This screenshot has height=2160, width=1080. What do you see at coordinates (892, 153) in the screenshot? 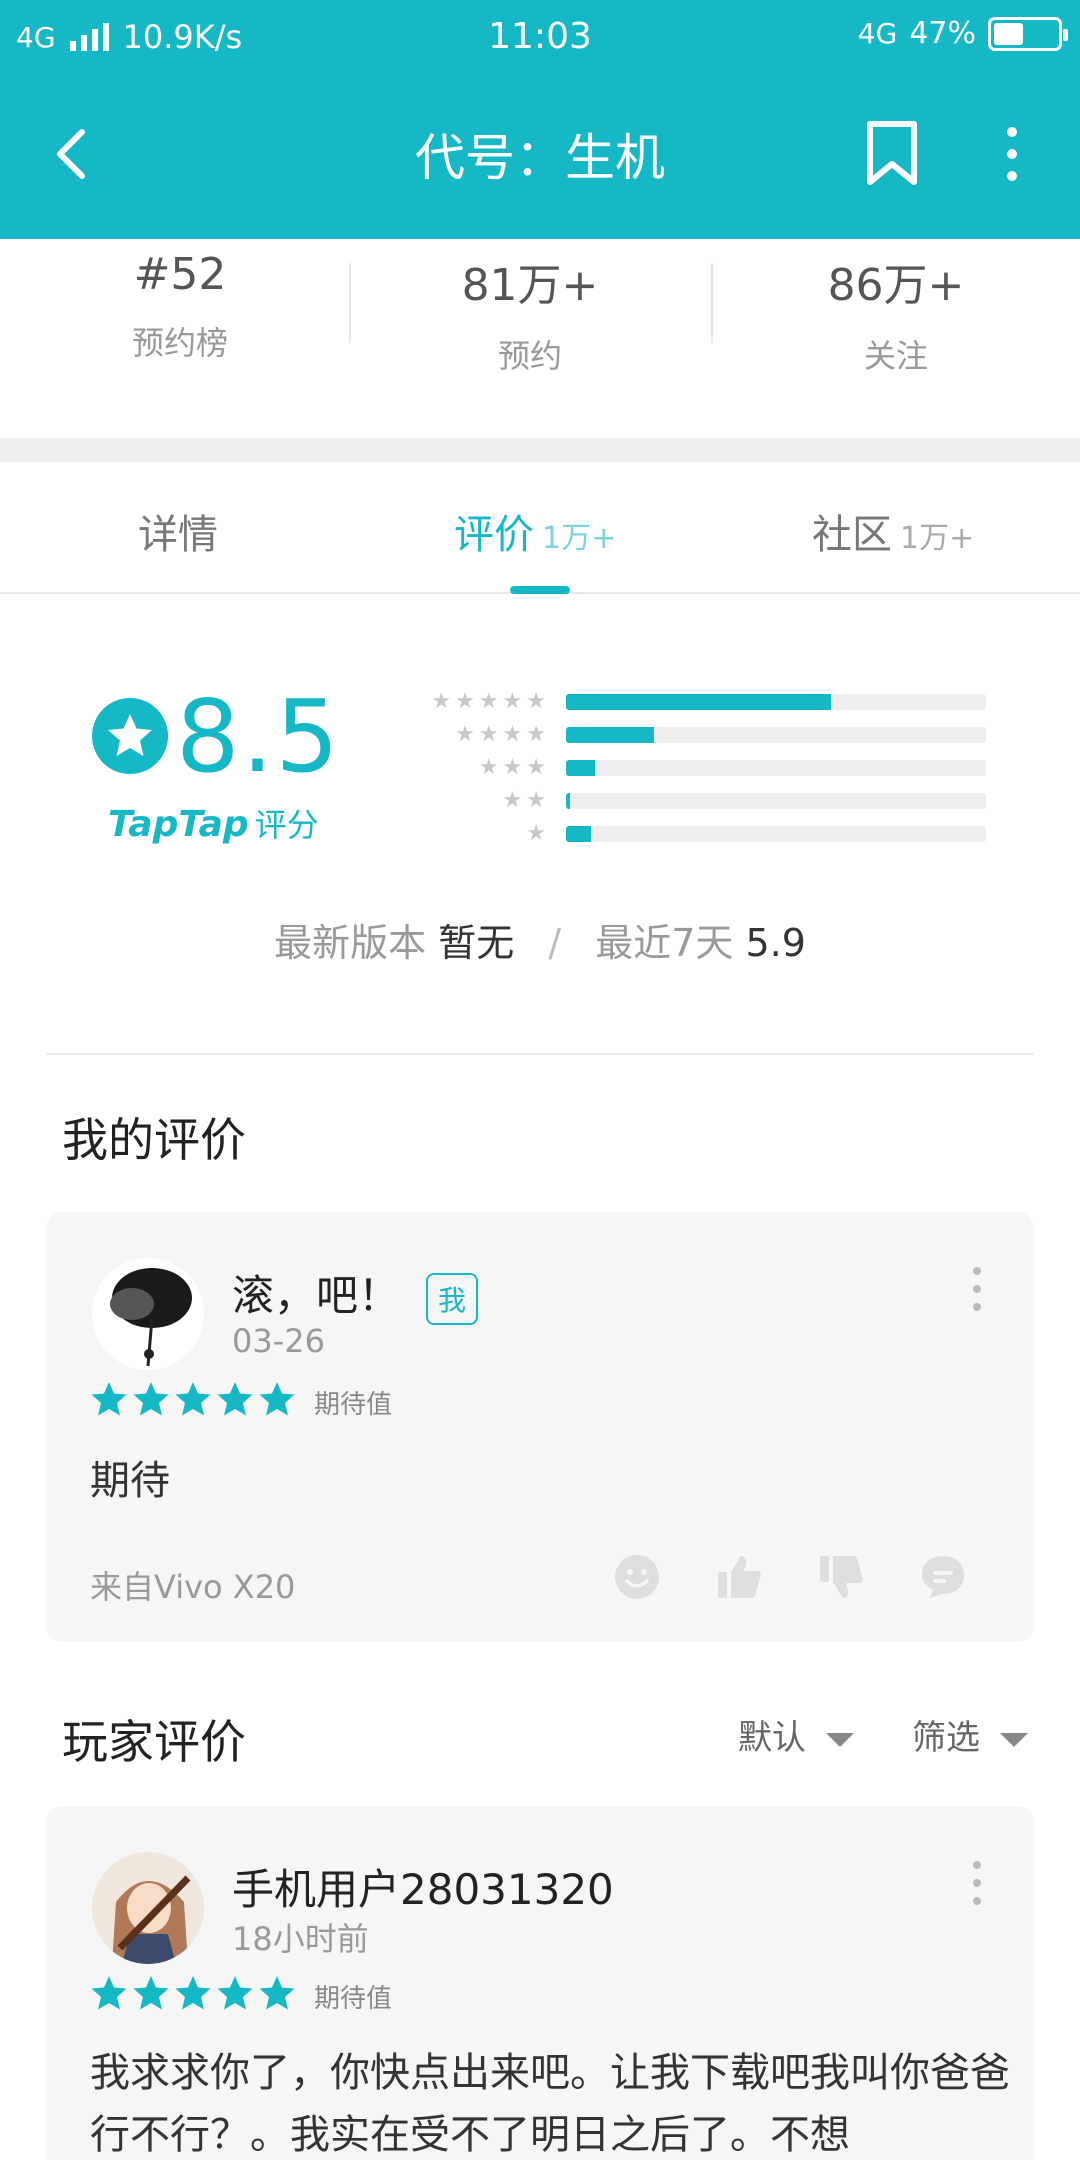
I see `bookmark-icon` at bounding box center [892, 153].